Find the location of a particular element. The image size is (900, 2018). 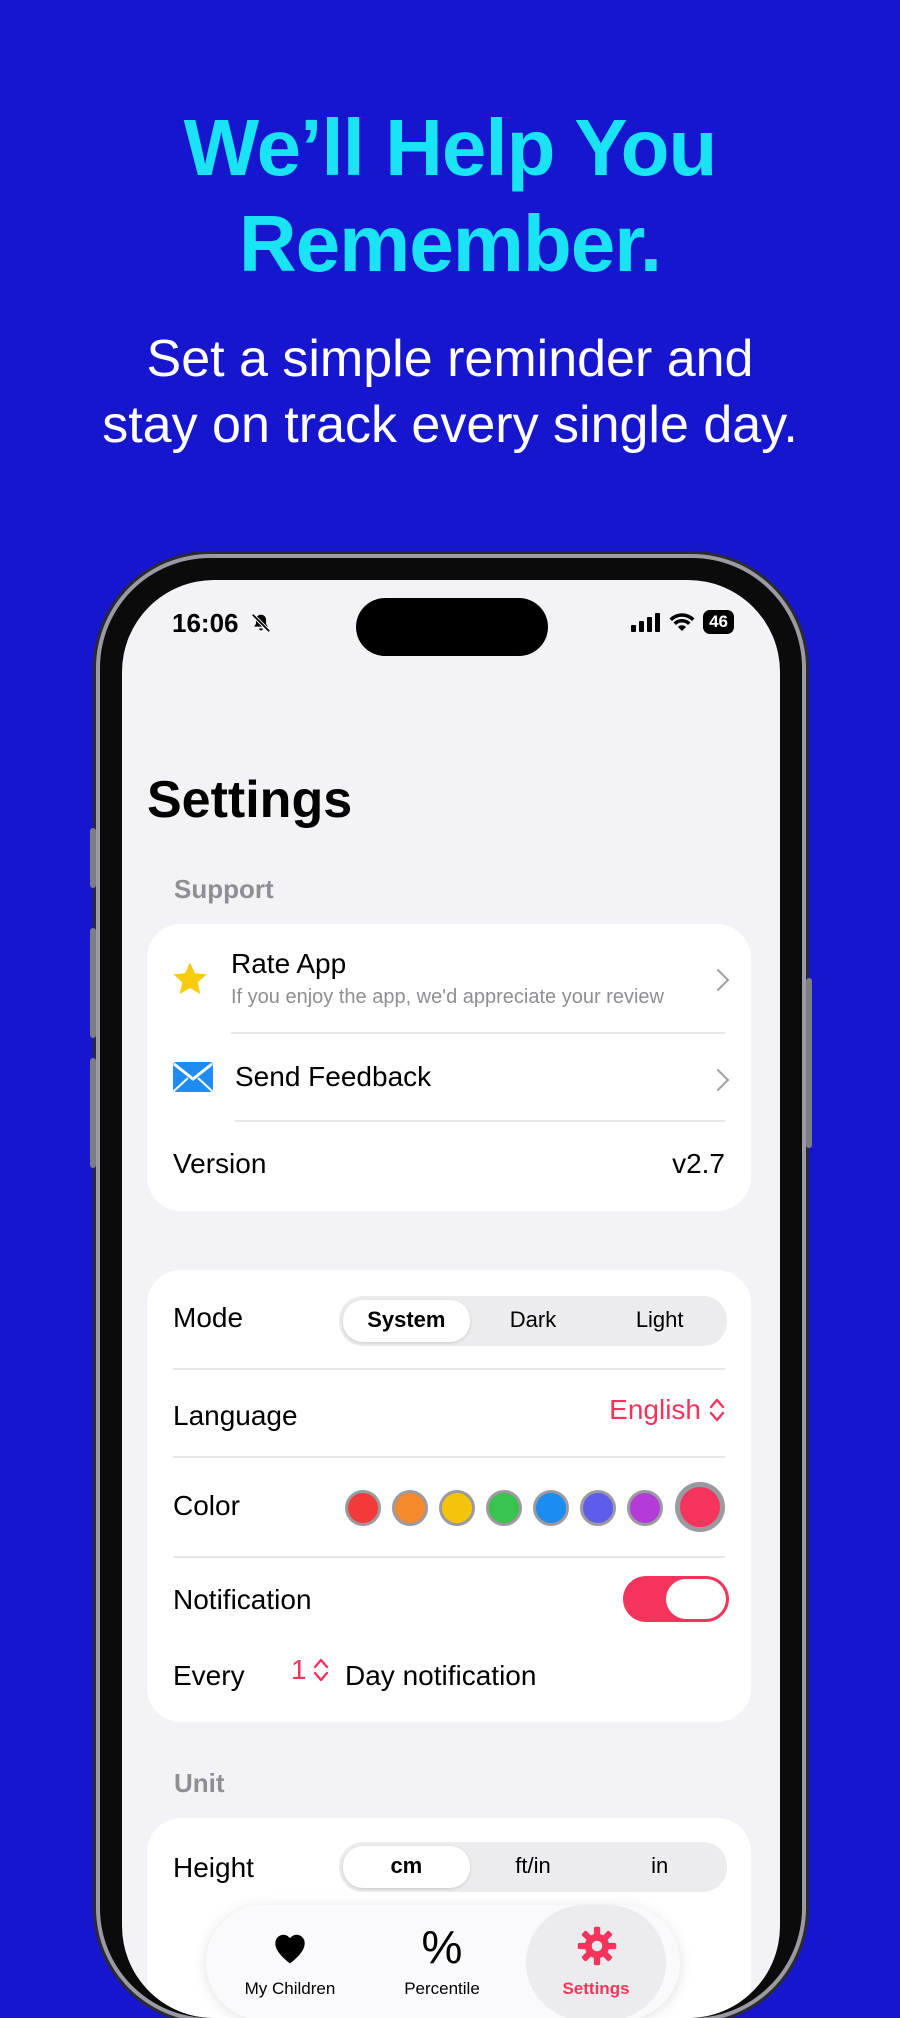

action-button is located at coordinates (93, 858).